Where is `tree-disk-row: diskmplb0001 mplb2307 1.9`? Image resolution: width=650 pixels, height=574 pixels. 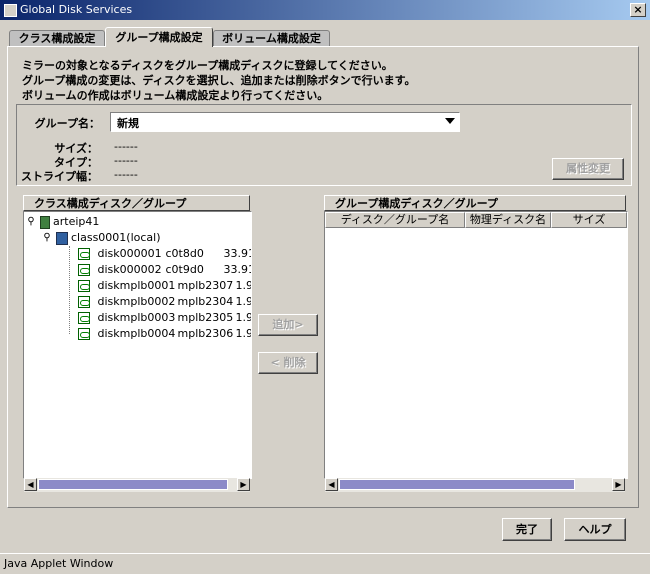 tree-disk-row: diskmplb0001 mplb2307 1.9 is located at coordinates (165, 286).